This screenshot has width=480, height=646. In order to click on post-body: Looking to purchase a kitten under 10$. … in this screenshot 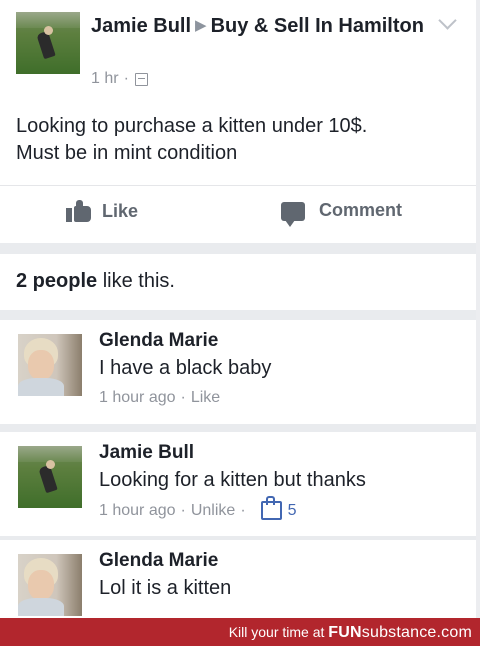, I will do `click(236, 140)`.